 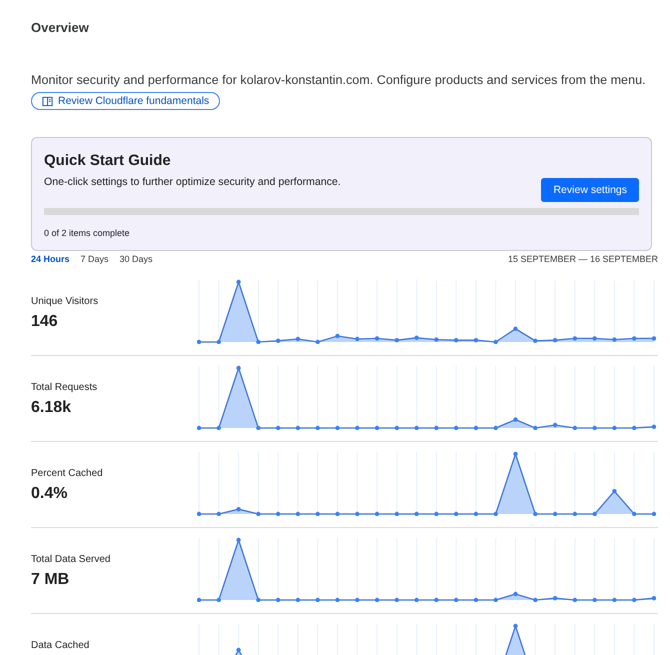 What do you see at coordinates (590, 190) in the screenshot?
I see `review-settings-button: Review settings` at bounding box center [590, 190].